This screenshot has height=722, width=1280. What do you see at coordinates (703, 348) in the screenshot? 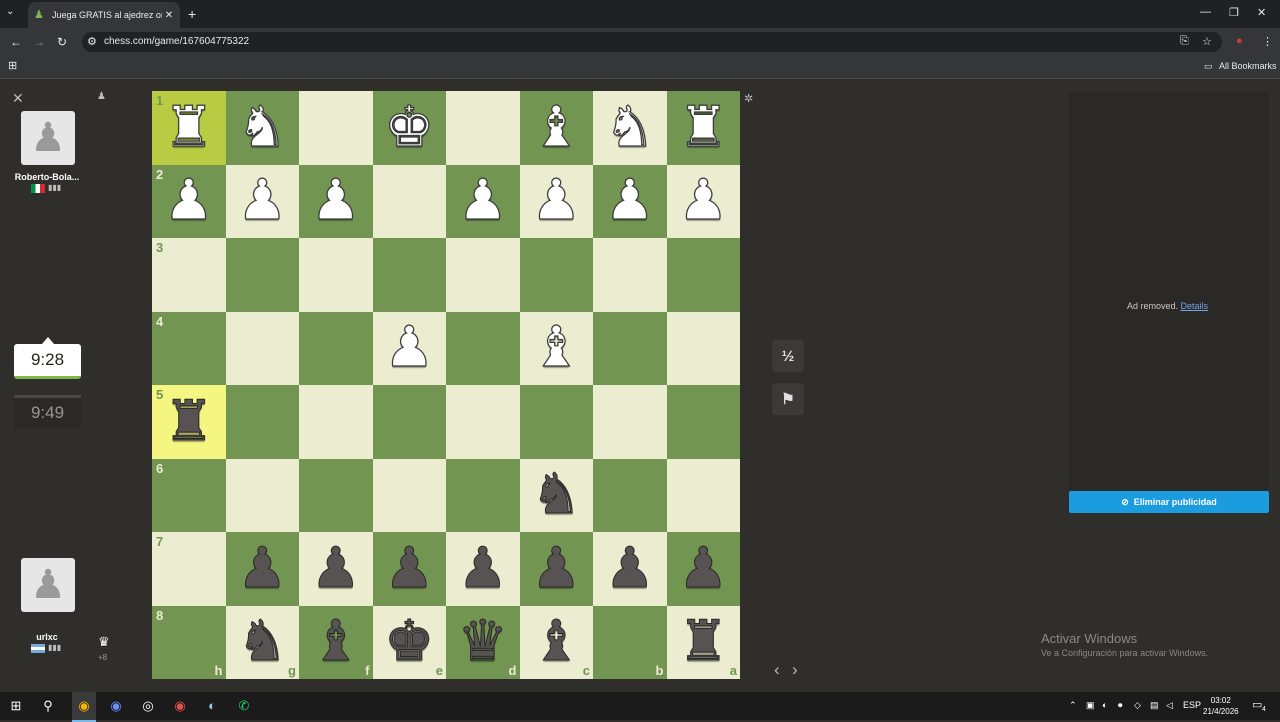
I see `square-a4` at bounding box center [703, 348].